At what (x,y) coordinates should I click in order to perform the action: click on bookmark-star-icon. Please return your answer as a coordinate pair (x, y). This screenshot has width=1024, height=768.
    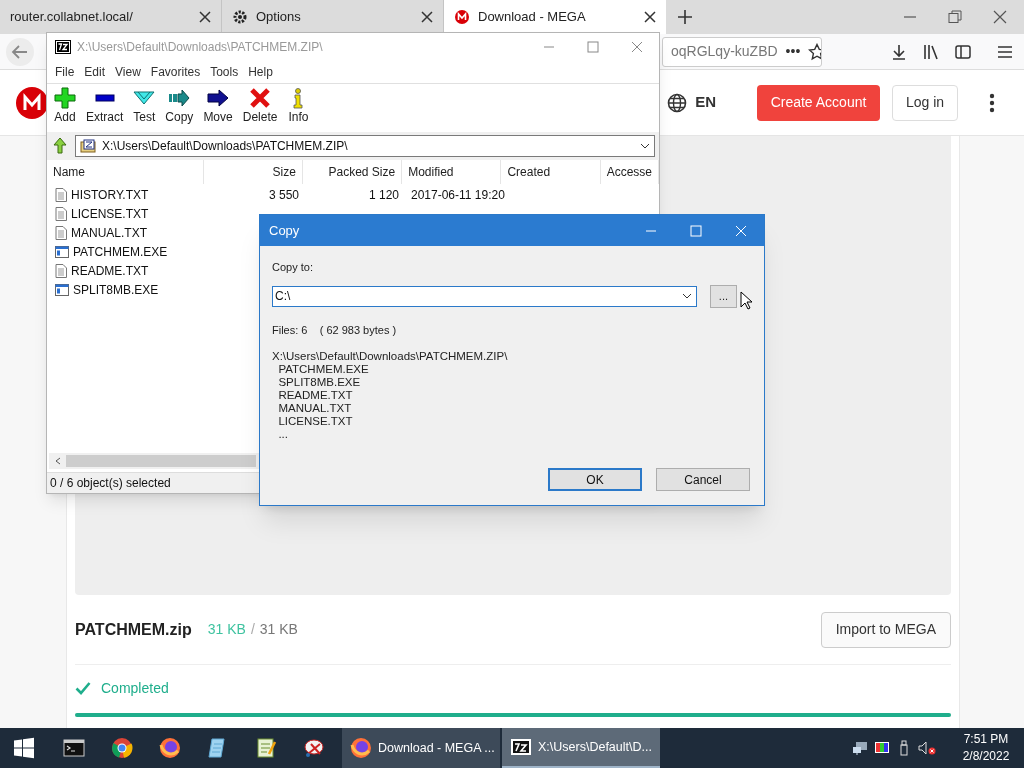
    Looking at the image, I should click on (814, 51).